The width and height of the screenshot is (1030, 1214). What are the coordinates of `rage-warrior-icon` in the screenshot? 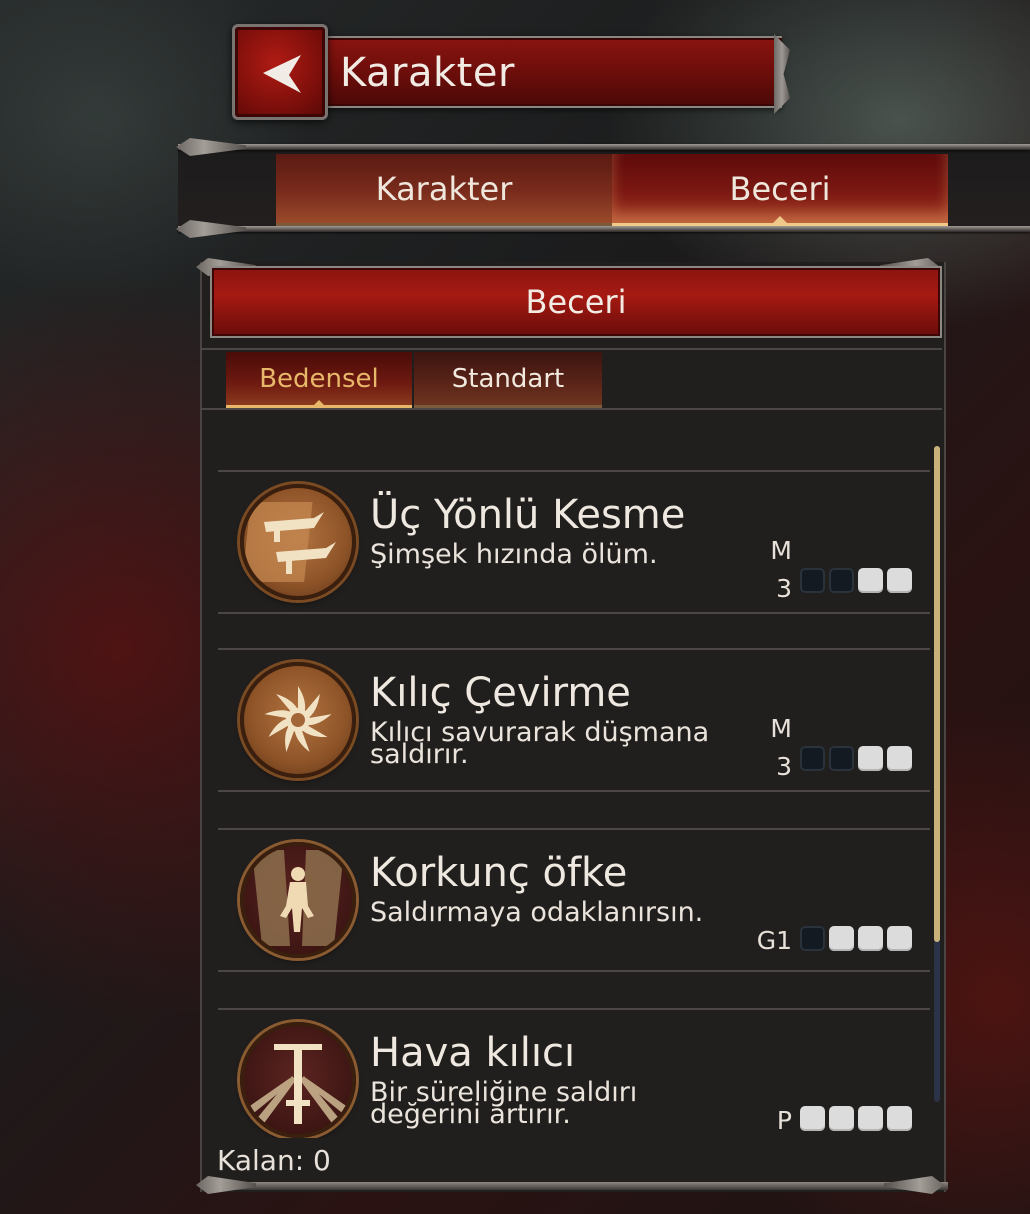 It's located at (298, 900).